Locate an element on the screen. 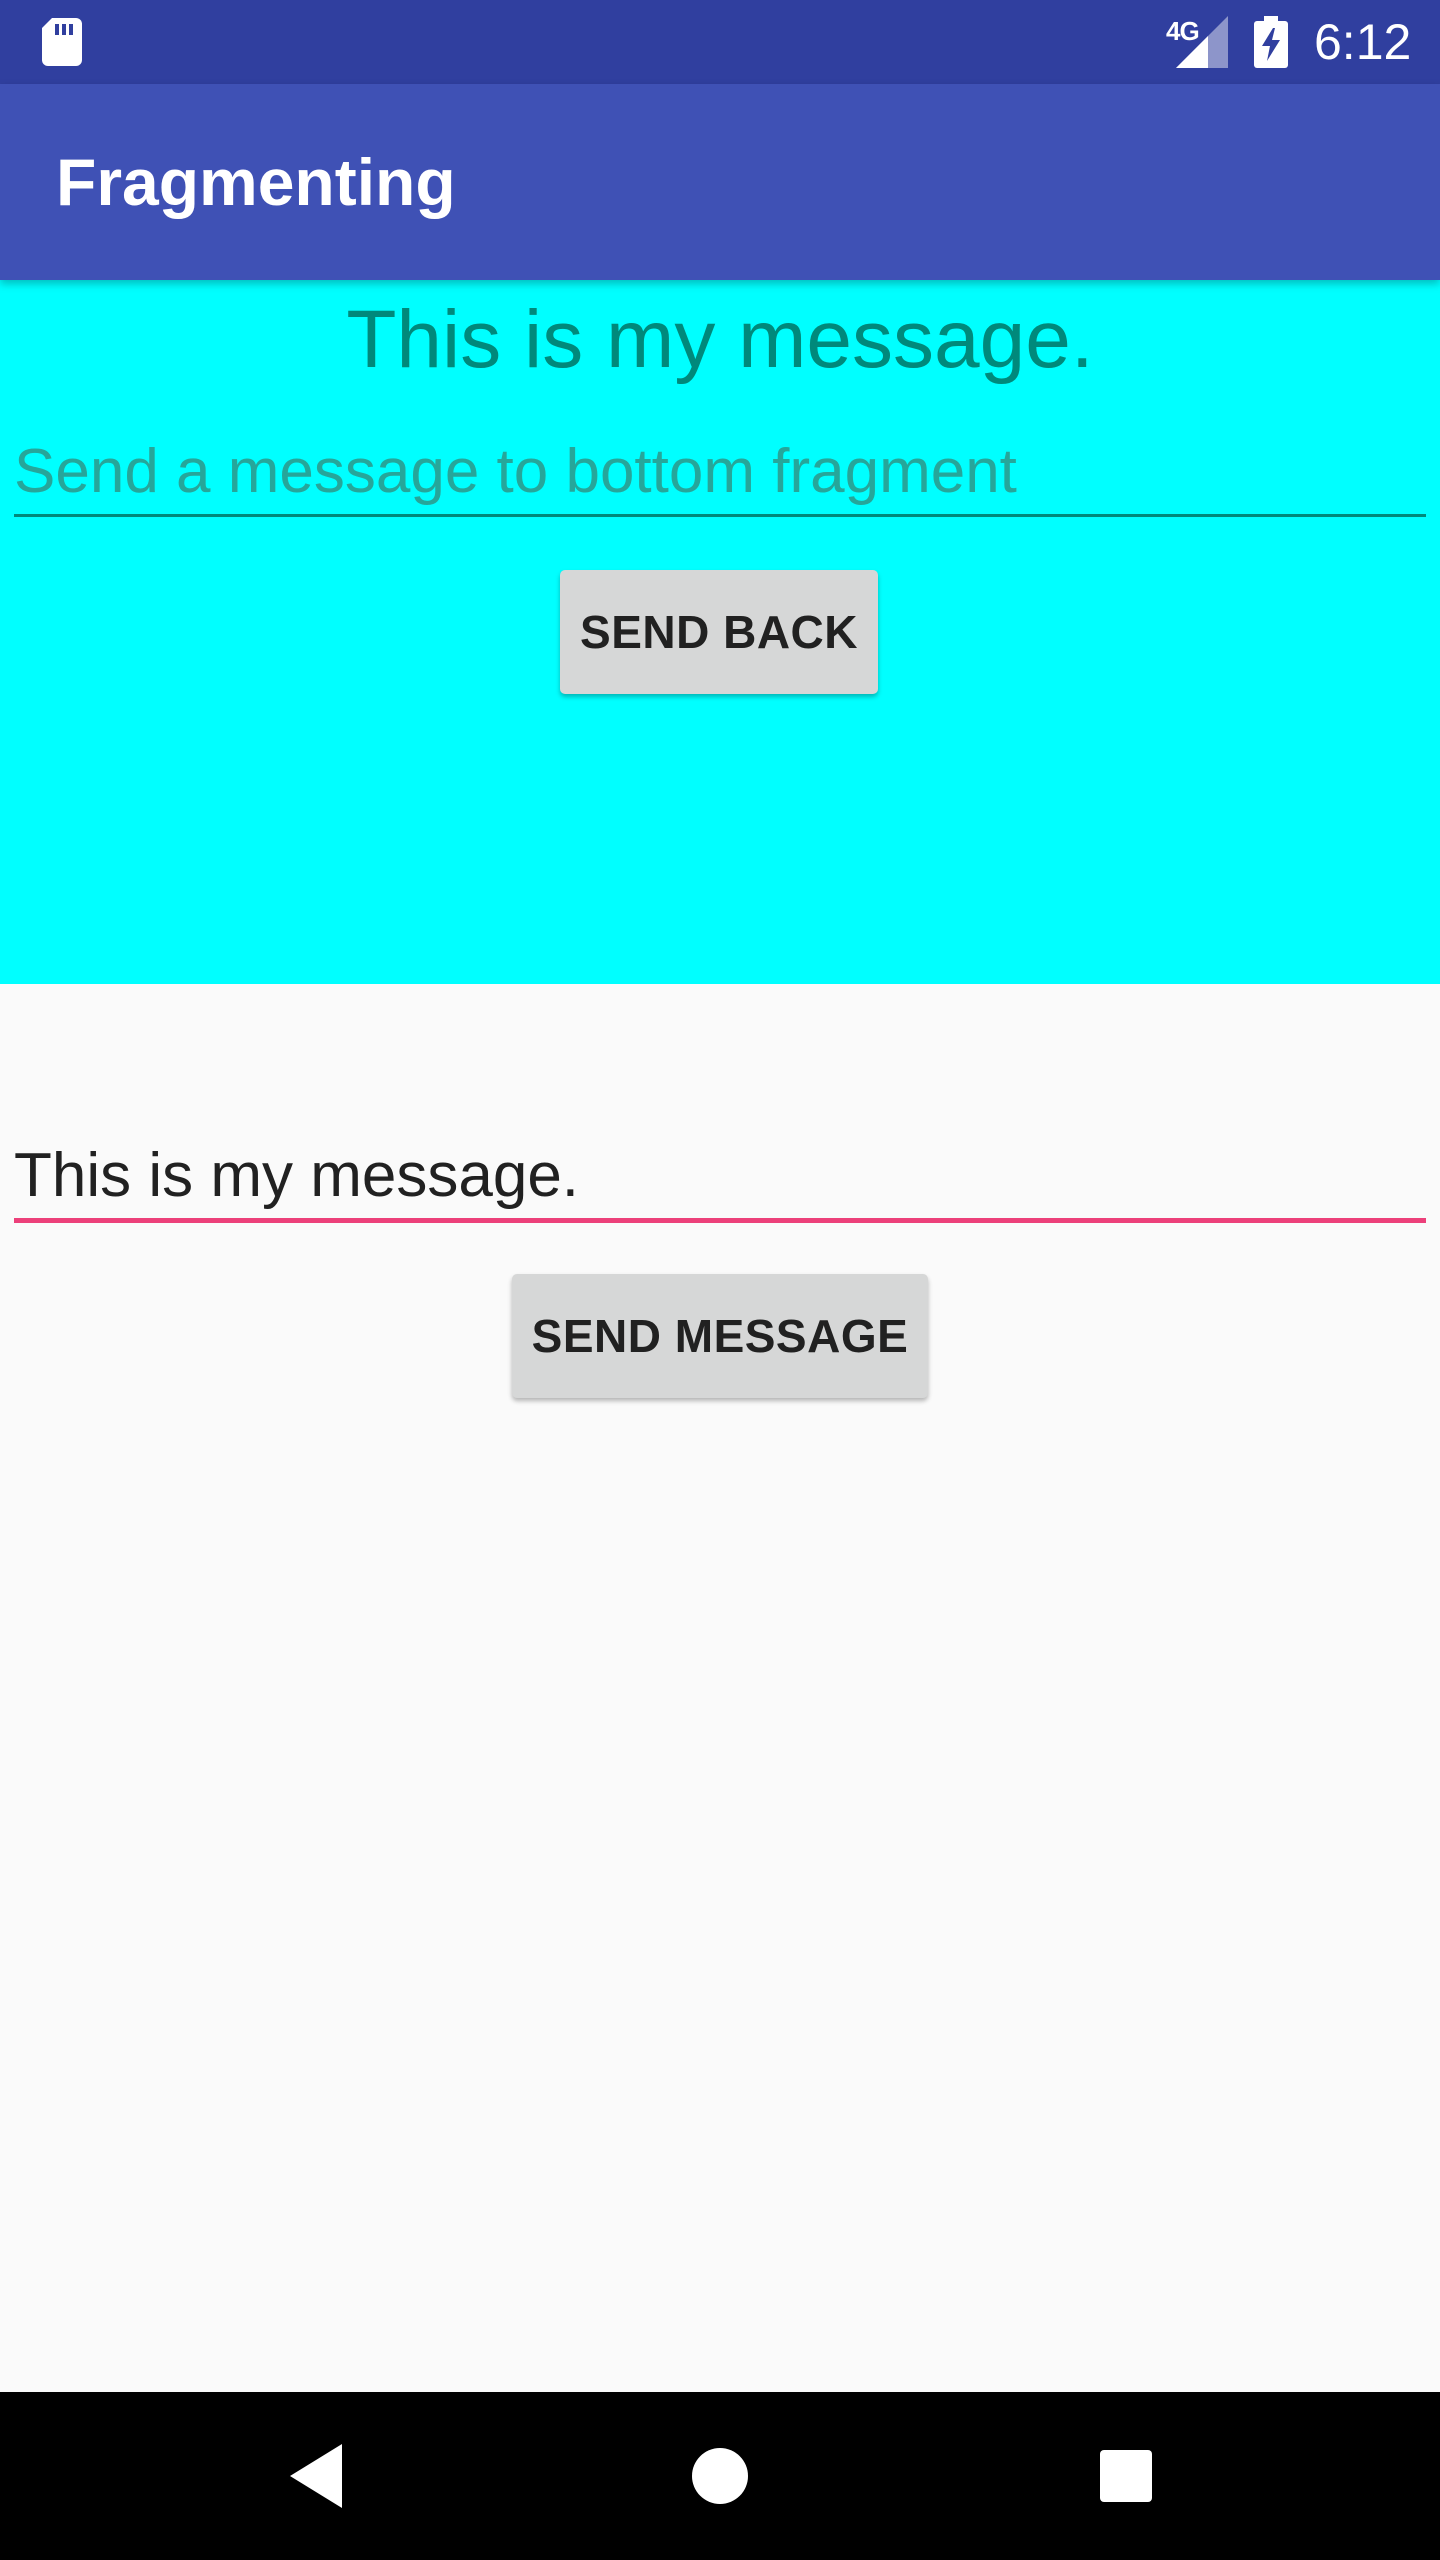 The width and height of the screenshot is (1440, 2560). recents-icon is located at coordinates (1126, 2476).